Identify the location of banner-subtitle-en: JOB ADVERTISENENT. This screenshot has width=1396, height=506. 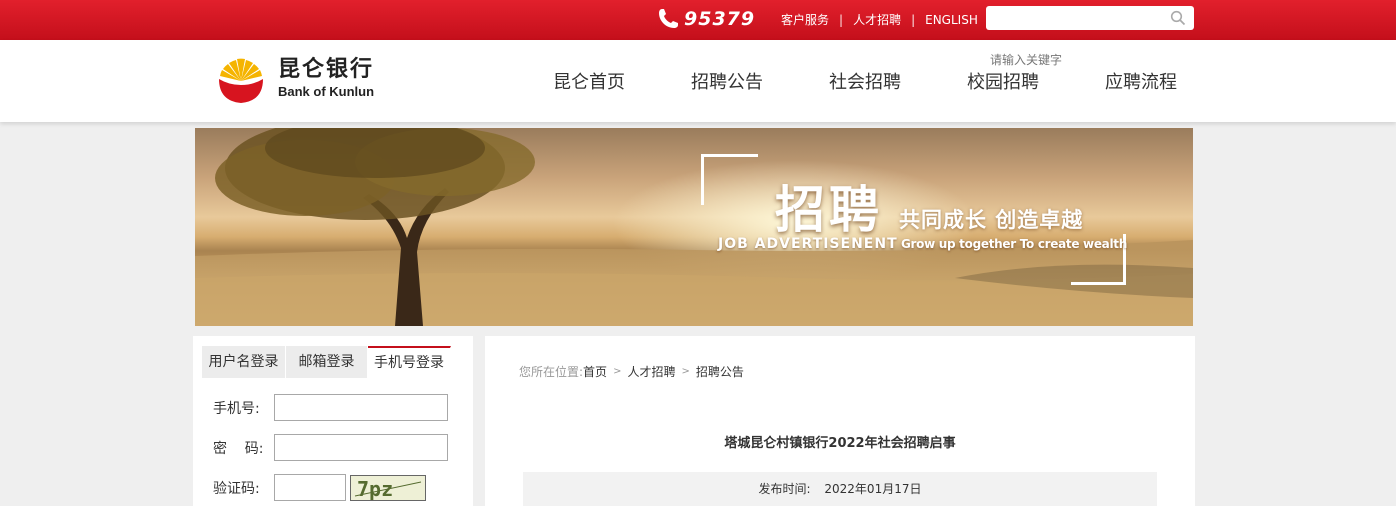
(808, 244).